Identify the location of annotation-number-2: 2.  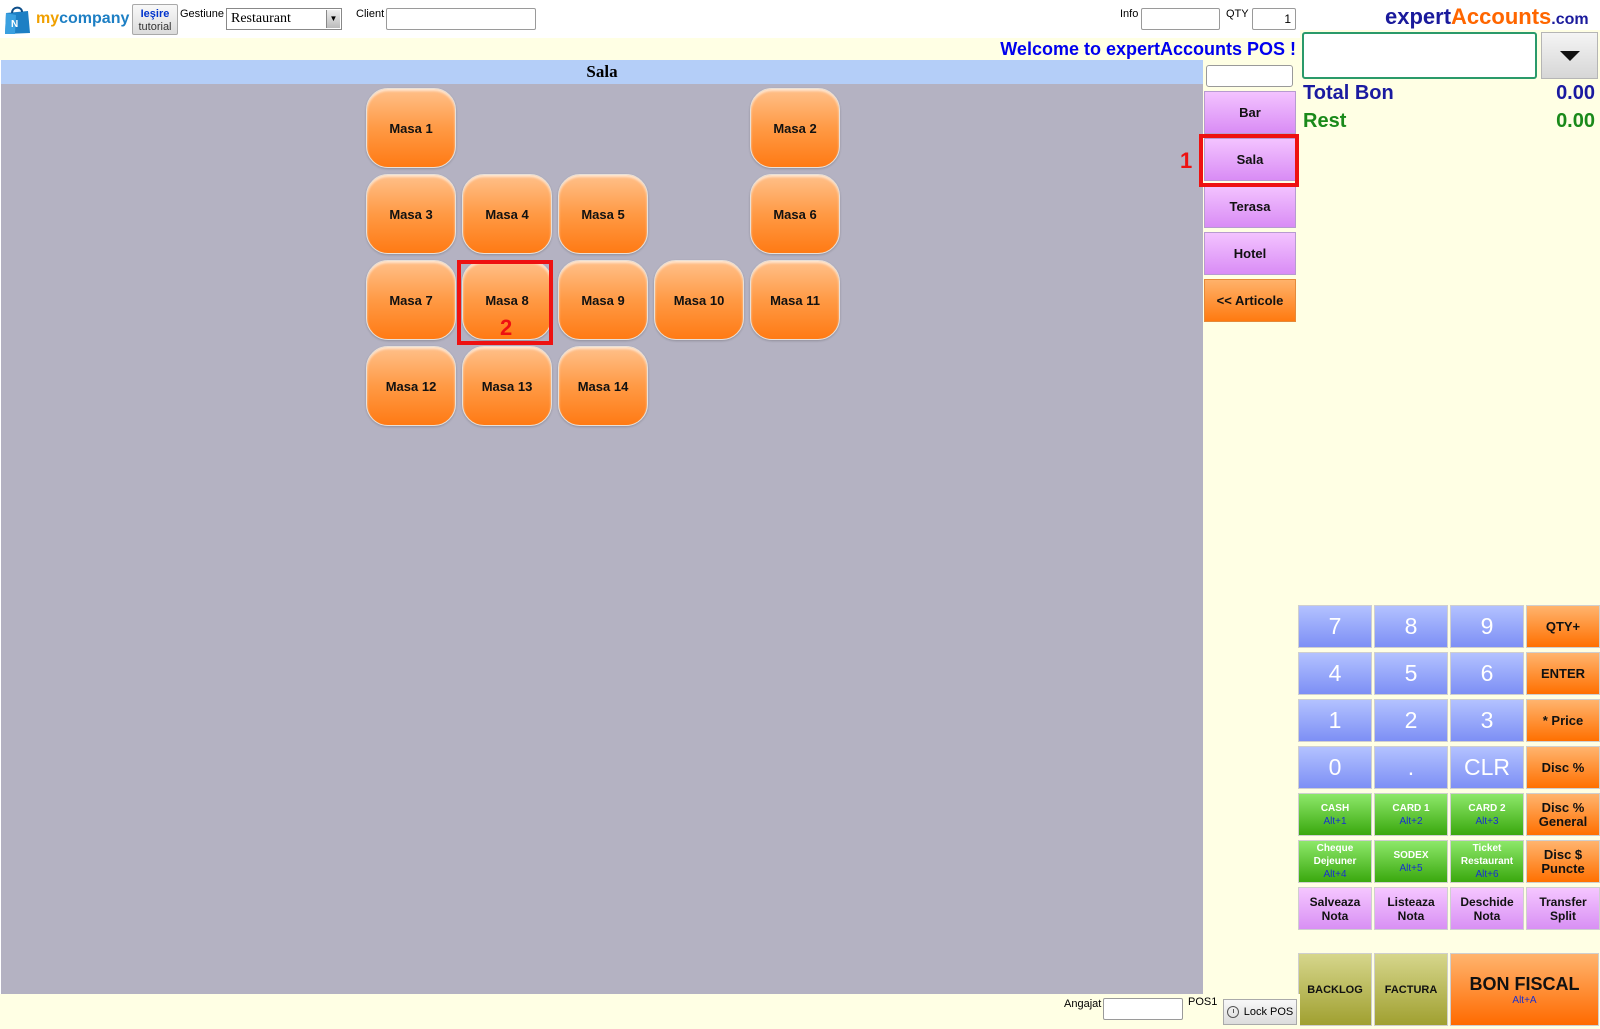
(506, 327).